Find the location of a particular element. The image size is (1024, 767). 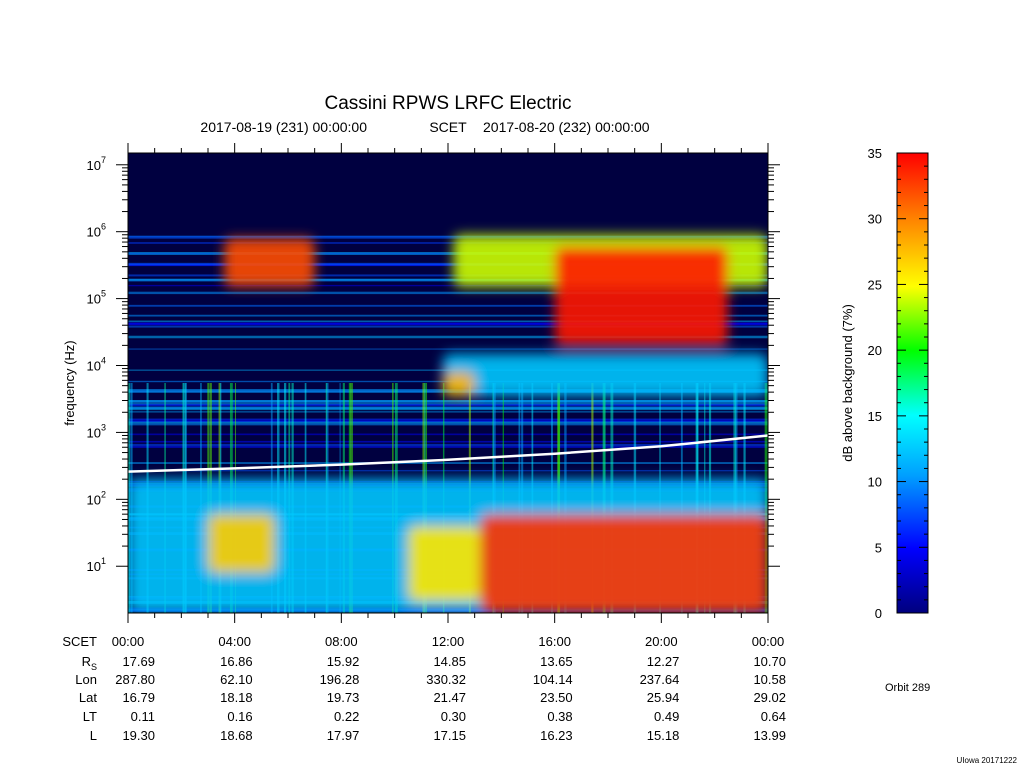

colorbar-tick-label: 5 is located at coordinates (878, 547).